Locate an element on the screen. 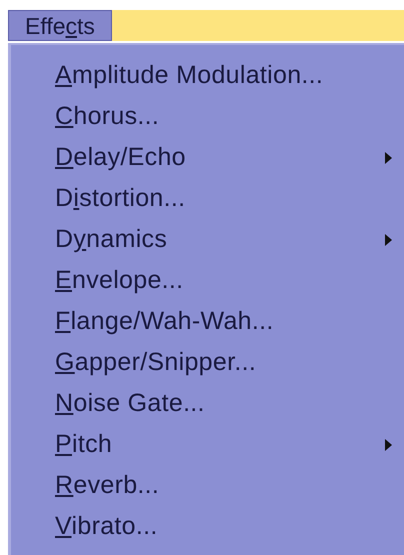  menu-item: Dynamics is located at coordinates (207, 239).